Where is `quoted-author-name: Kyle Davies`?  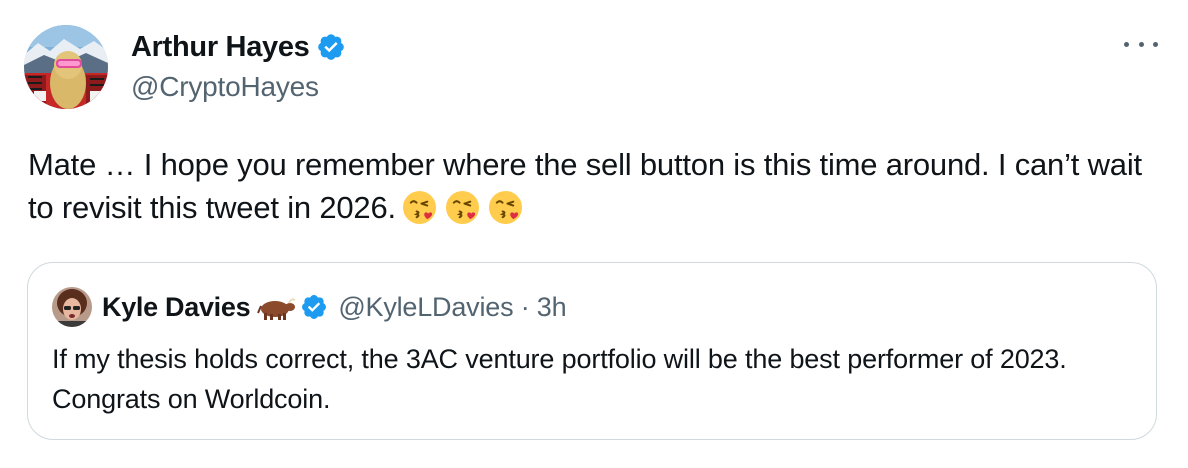 quoted-author-name: Kyle Davies is located at coordinates (176, 306).